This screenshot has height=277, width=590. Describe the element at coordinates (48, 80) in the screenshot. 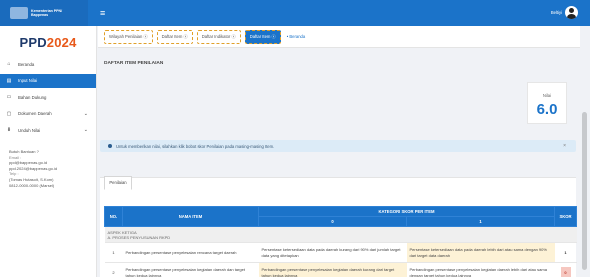

I see `sidebar-item-input-nilai: ▤ Input Nilai` at that location.